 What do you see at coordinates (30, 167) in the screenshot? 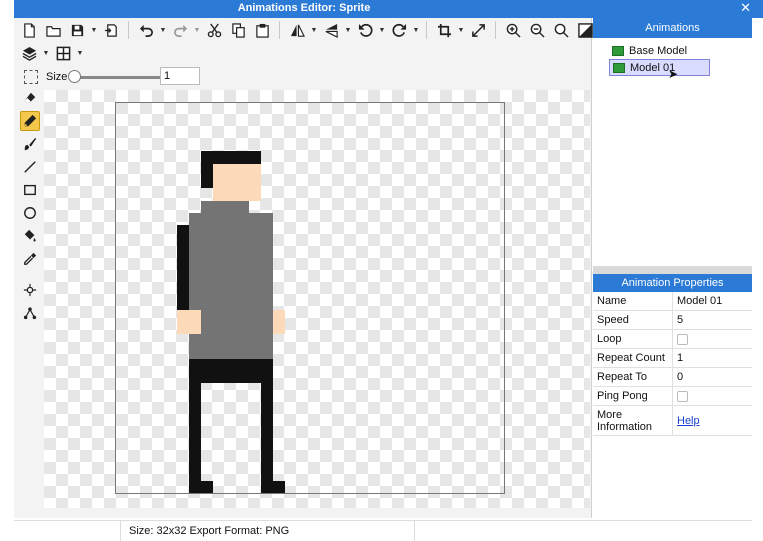
I see `line-icon` at bounding box center [30, 167].